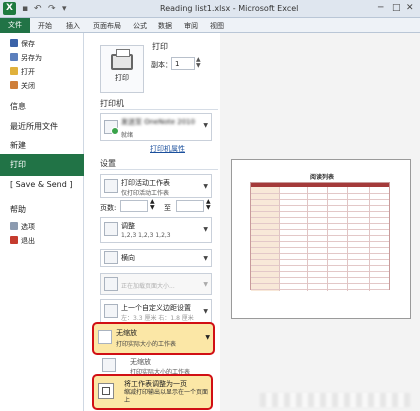 This screenshot has height=411, width=420. I want to click on preview-doc-title: 阅读列表, so click(321, 177).